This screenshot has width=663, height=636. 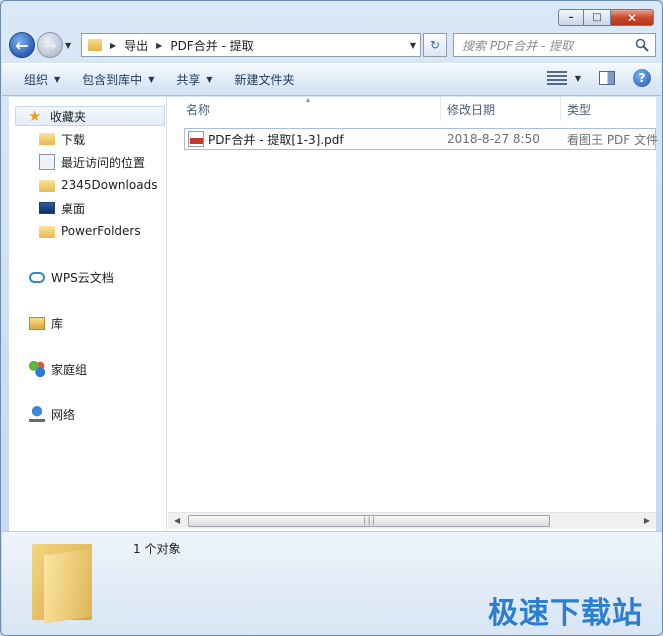 I want to click on sidebar-item-downloads: 下载, so click(x=62, y=139).